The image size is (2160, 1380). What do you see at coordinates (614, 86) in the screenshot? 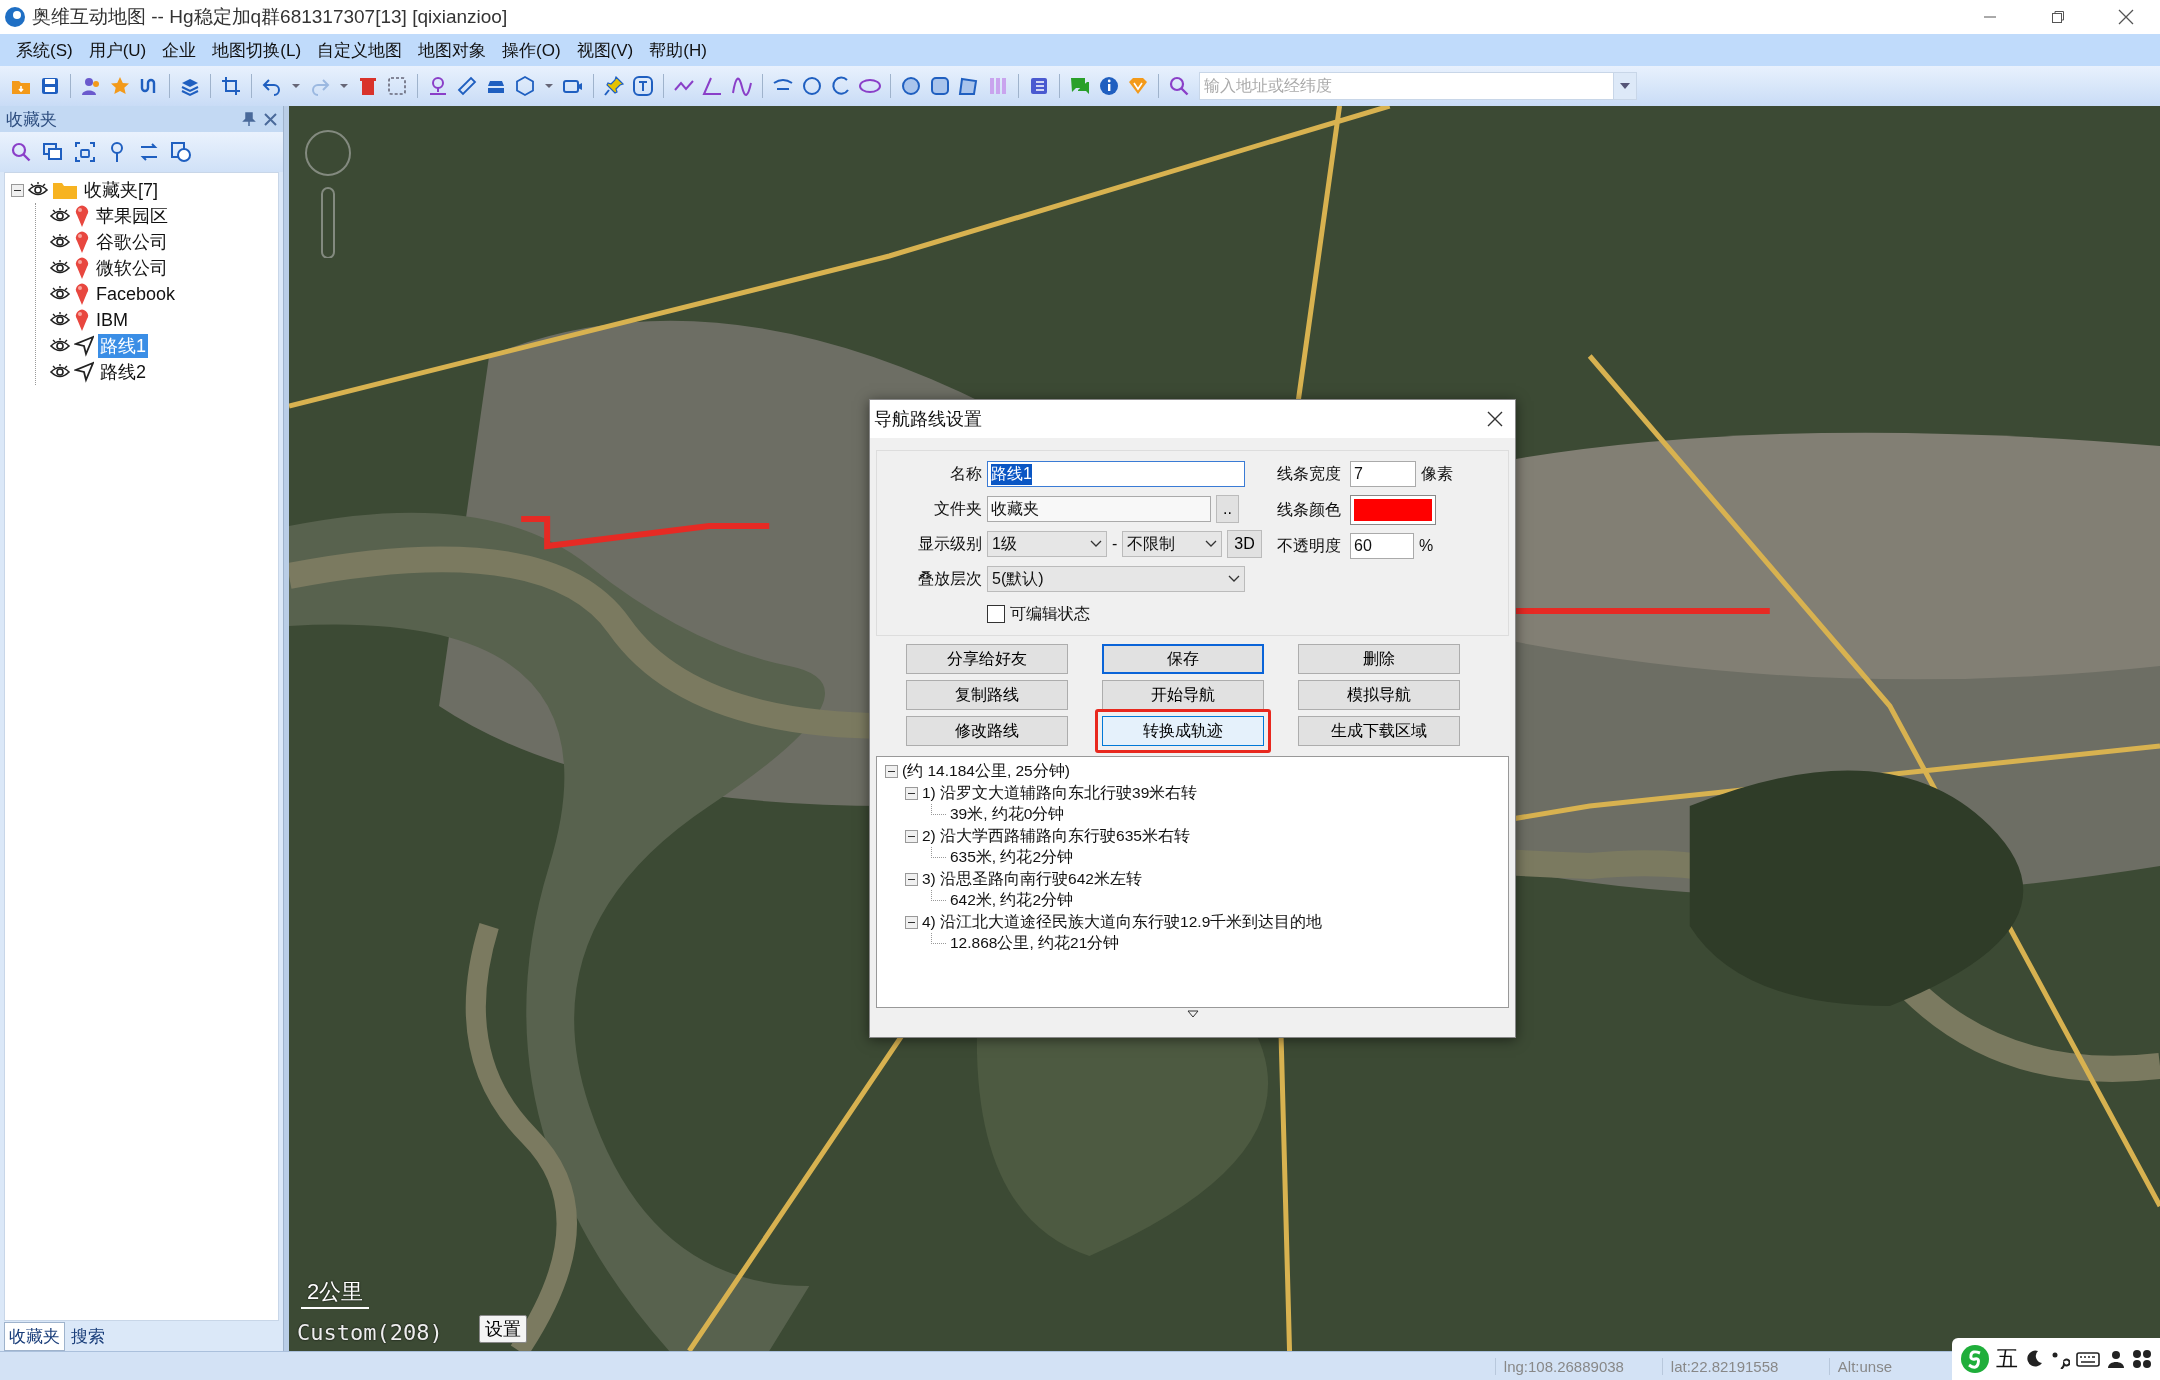
I see `pushpin-icon` at bounding box center [614, 86].